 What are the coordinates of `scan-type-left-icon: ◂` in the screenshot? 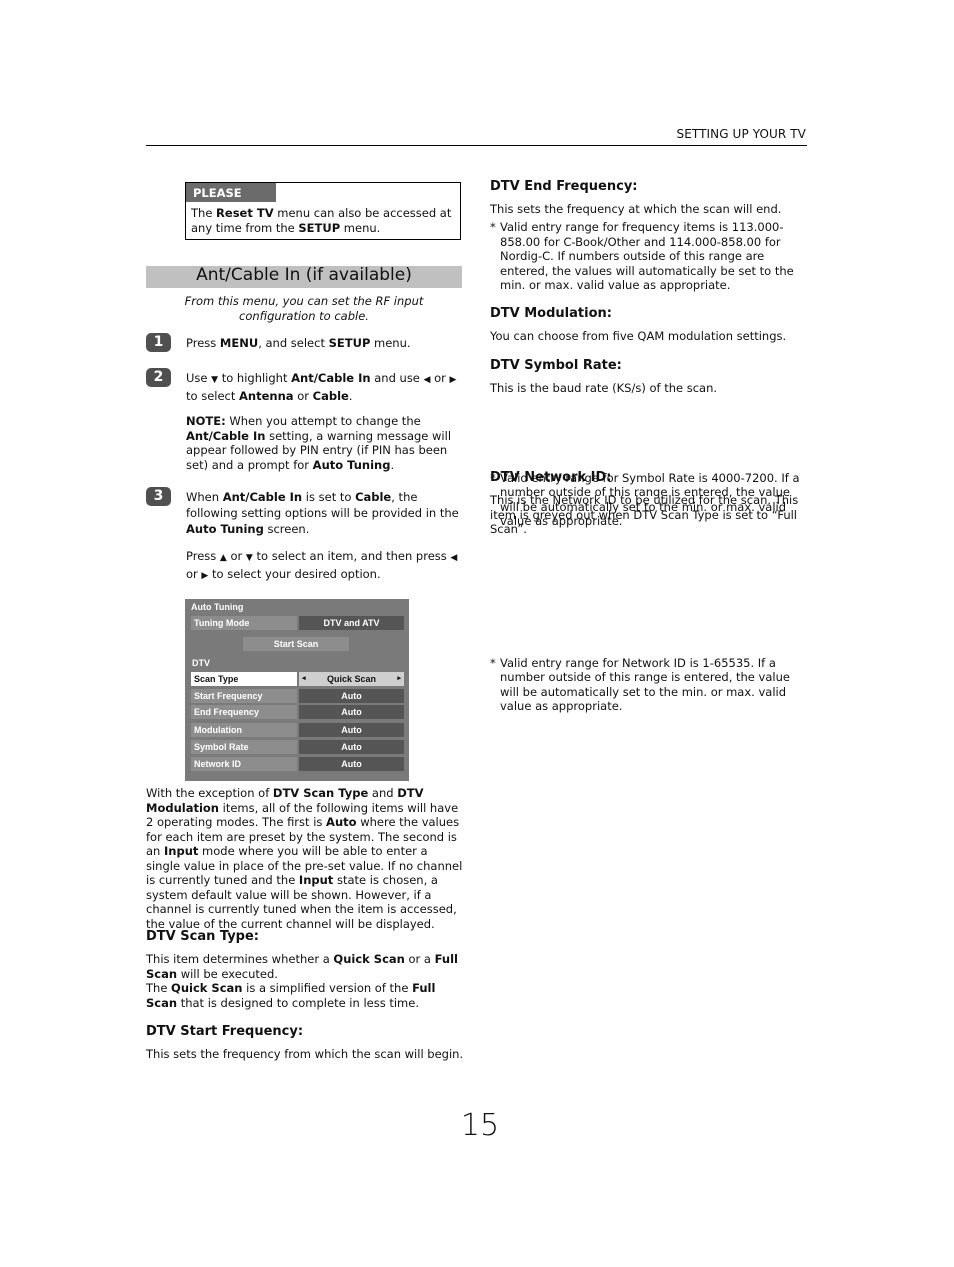 It's located at (304, 679).